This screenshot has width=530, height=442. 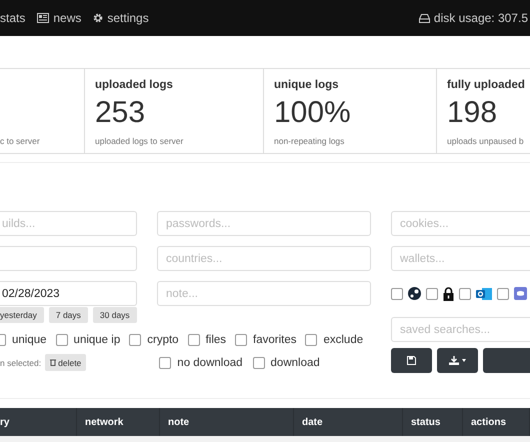 I want to click on input-field, so click(x=68, y=258).